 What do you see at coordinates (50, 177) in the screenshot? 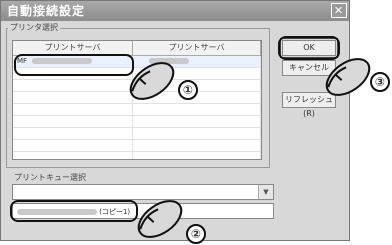
I see `print-queue-label: プリントキュー選択` at bounding box center [50, 177].